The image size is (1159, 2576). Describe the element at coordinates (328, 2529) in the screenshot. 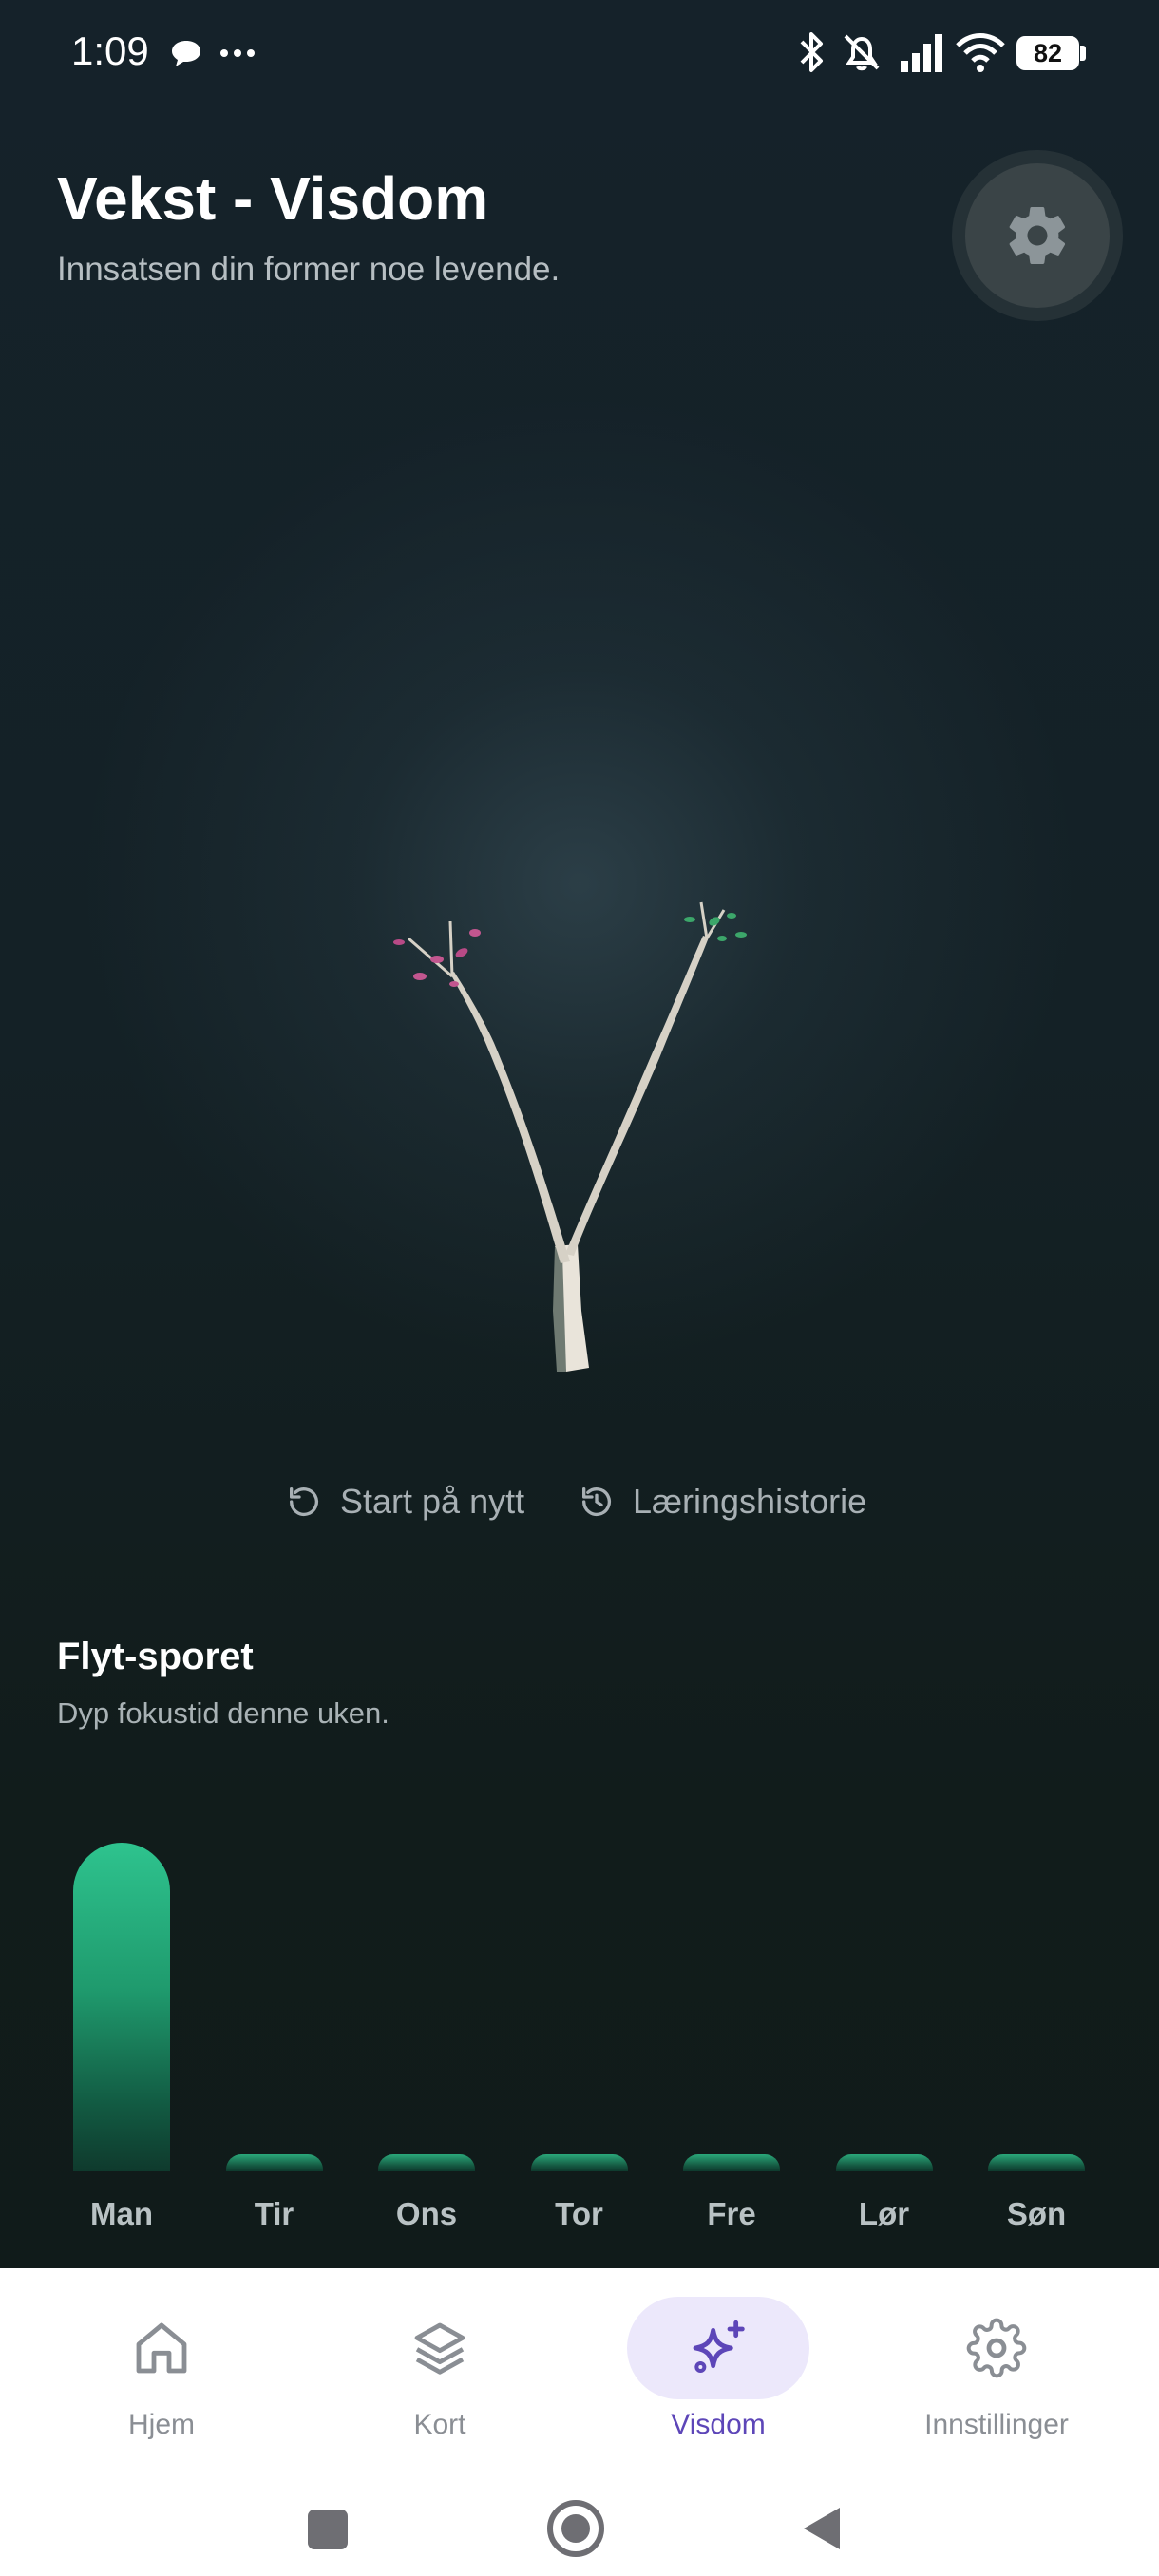

I see `recent-apps-button` at that location.